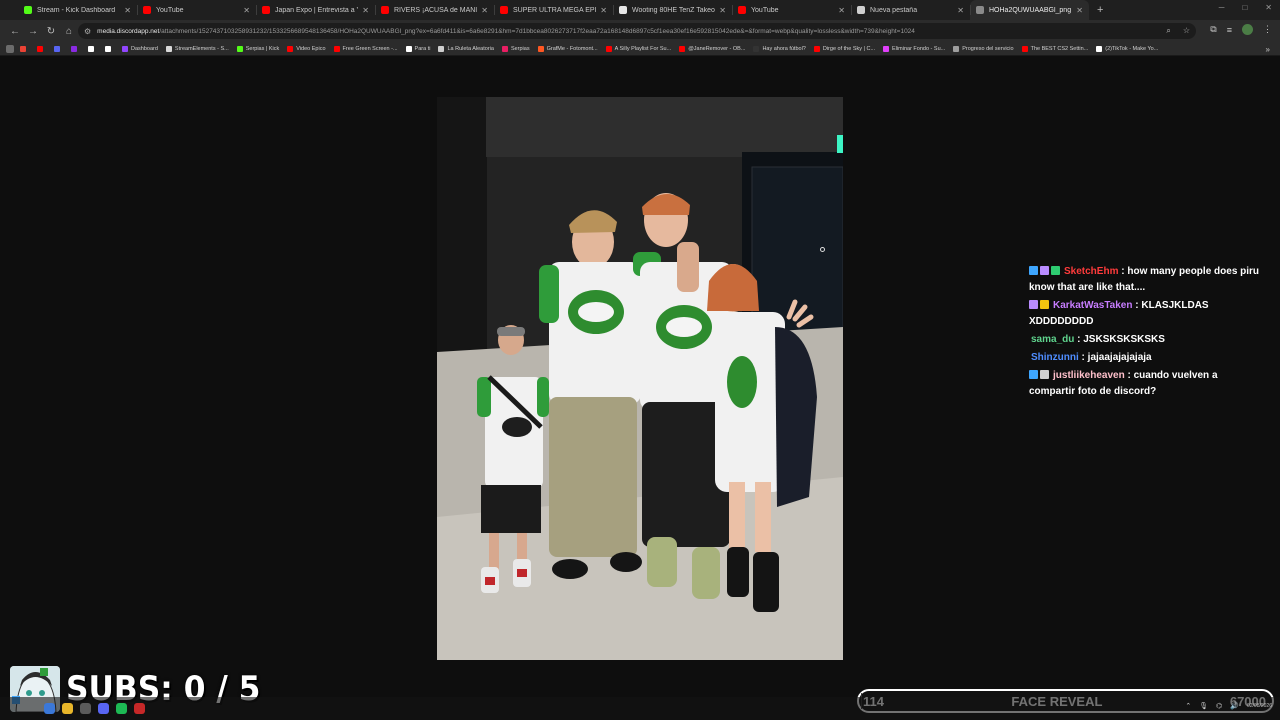  What do you see at coordinates (67, 708) in the screenshot?
I see `chrome-icon` at bounding box center [67, 708].